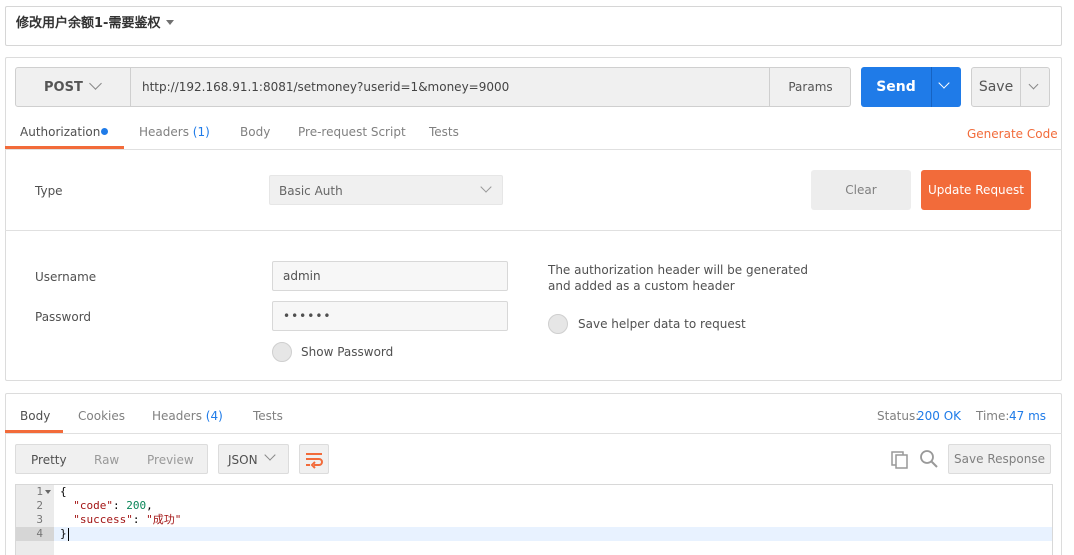 The width and height of the screenshot is (1074, 555). I want to click on password-input, so click(390, 316).